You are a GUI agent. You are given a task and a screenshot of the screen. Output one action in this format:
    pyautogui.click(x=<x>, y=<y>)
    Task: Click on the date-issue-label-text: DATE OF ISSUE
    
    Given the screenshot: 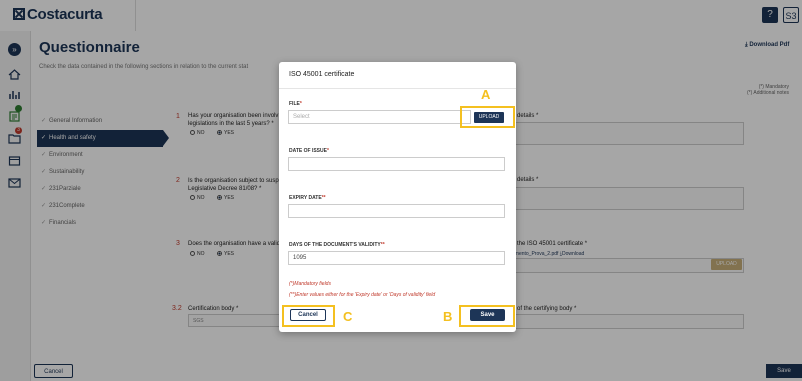 What is the action you would take?
    pyautogui.click(x=308, y=151)
    